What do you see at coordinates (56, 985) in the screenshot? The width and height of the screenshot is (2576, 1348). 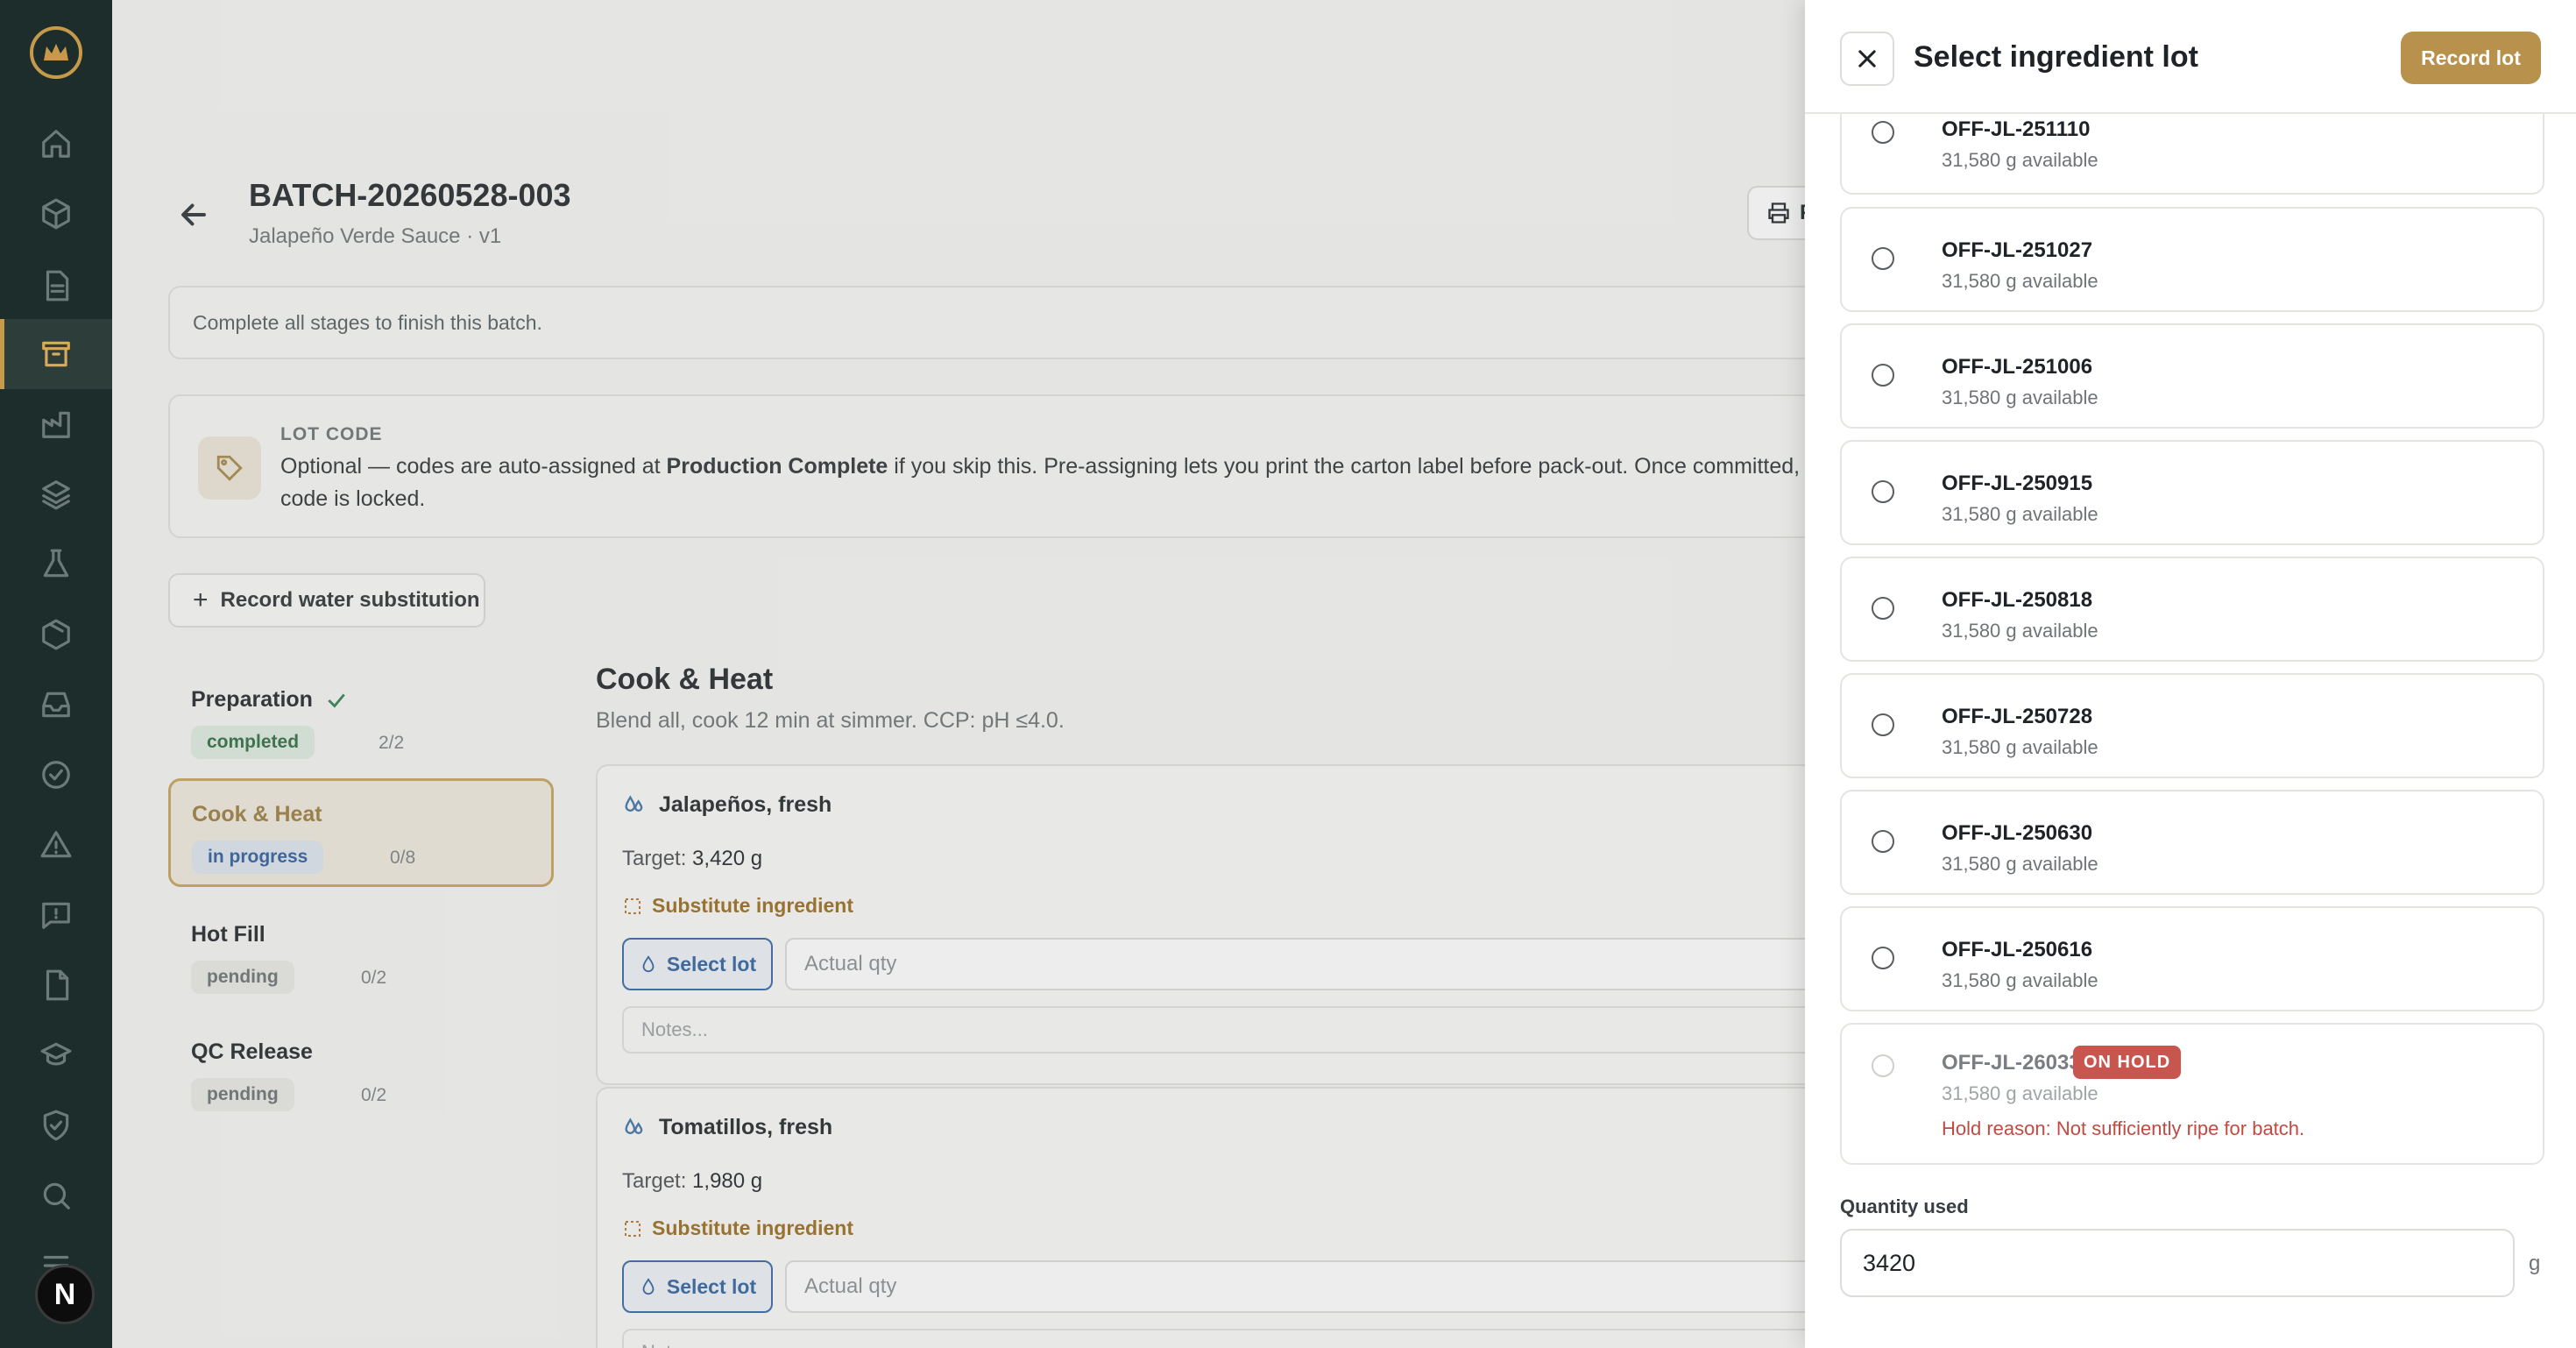 I see `file-icon` at bounding box center [56, 985].